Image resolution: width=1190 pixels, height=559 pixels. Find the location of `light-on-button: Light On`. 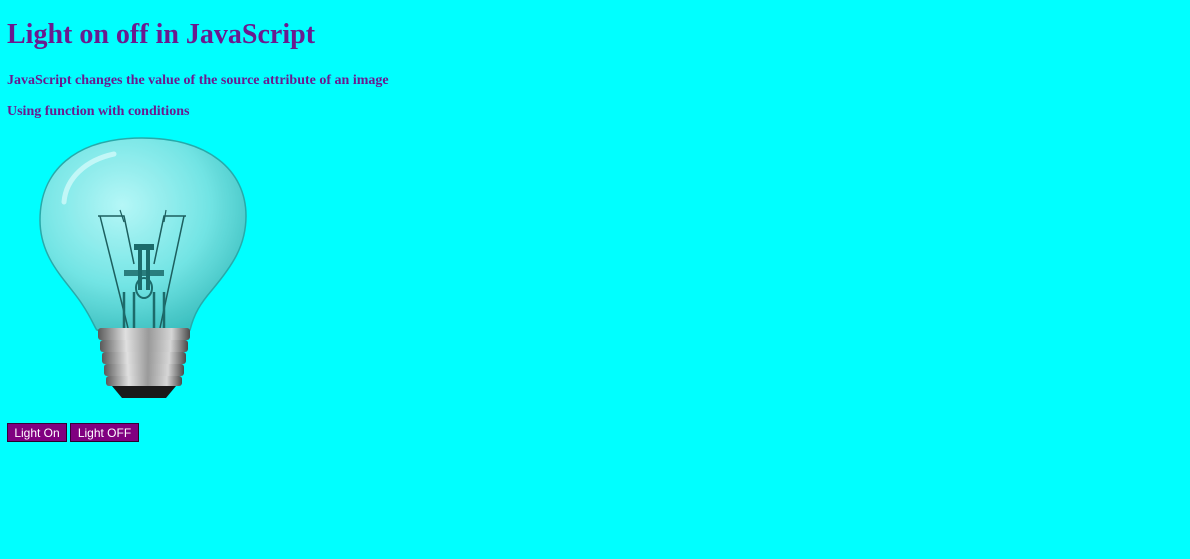

light-on-button: Light On is located at coordinates (37, 432).